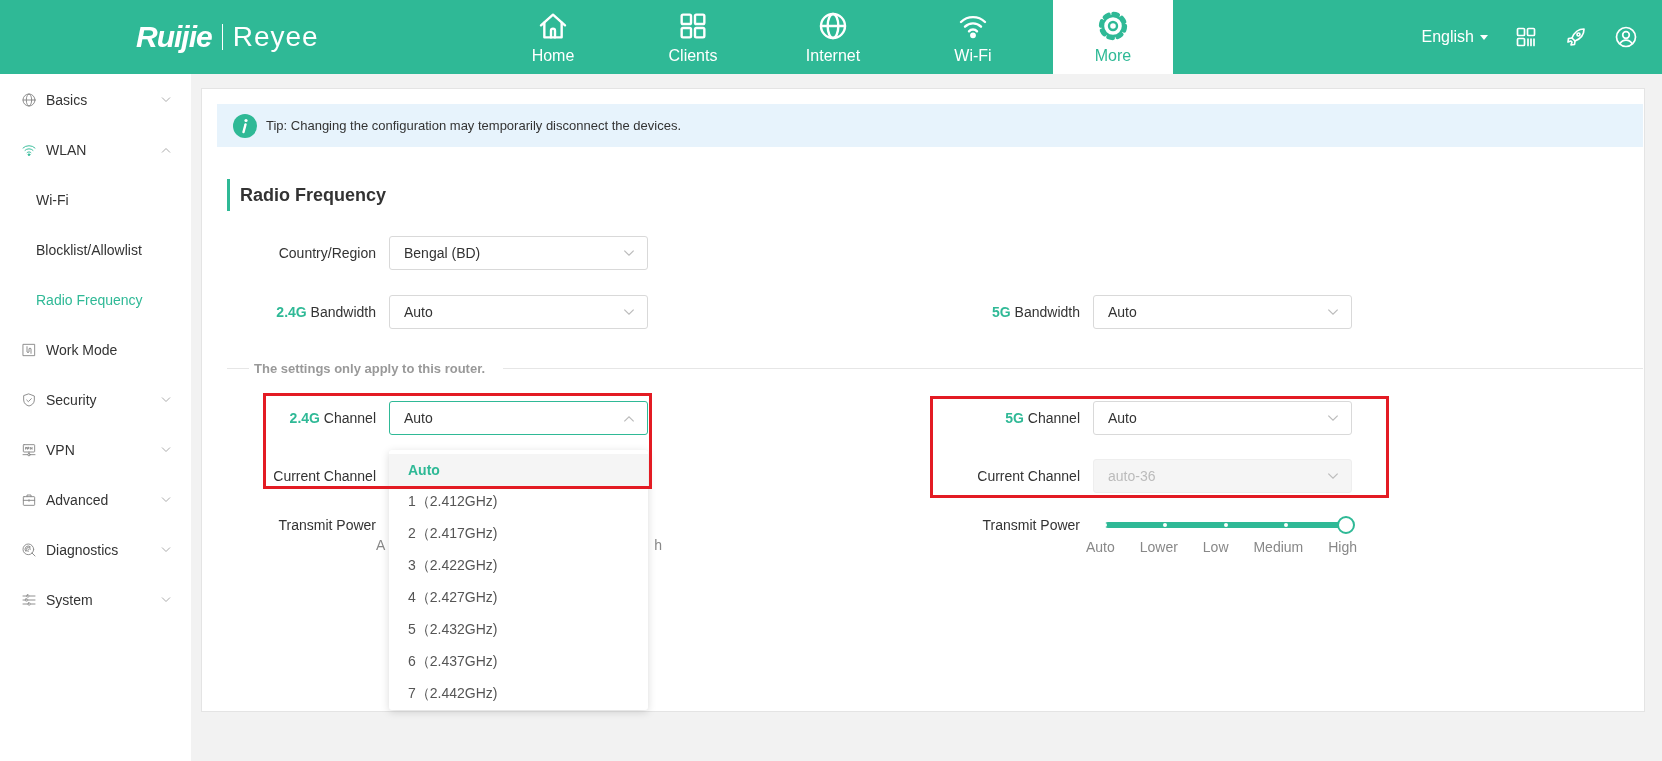 The height and width of the screenshot is (761, 1662). I want to click on field-label: 2.4G Bandwidth, so click(326, 312).